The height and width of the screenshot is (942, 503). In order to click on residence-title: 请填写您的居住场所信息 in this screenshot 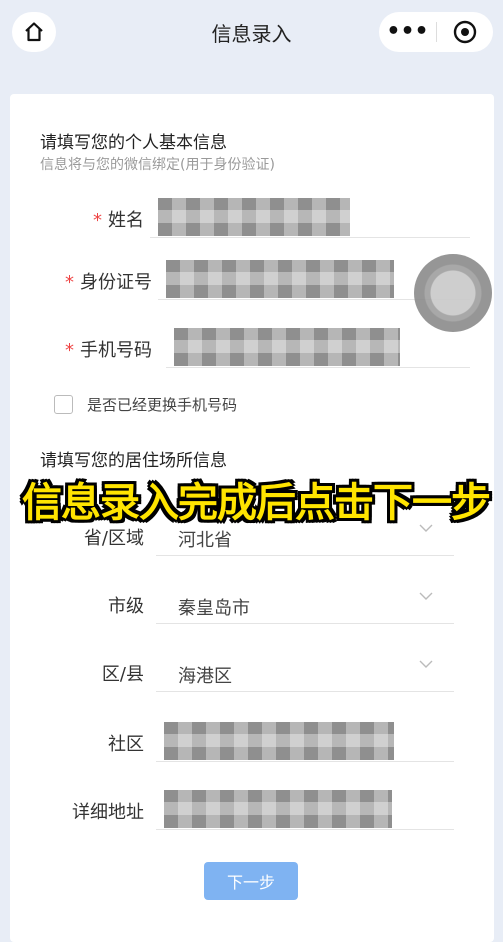, I will do `click(133, 461)`.